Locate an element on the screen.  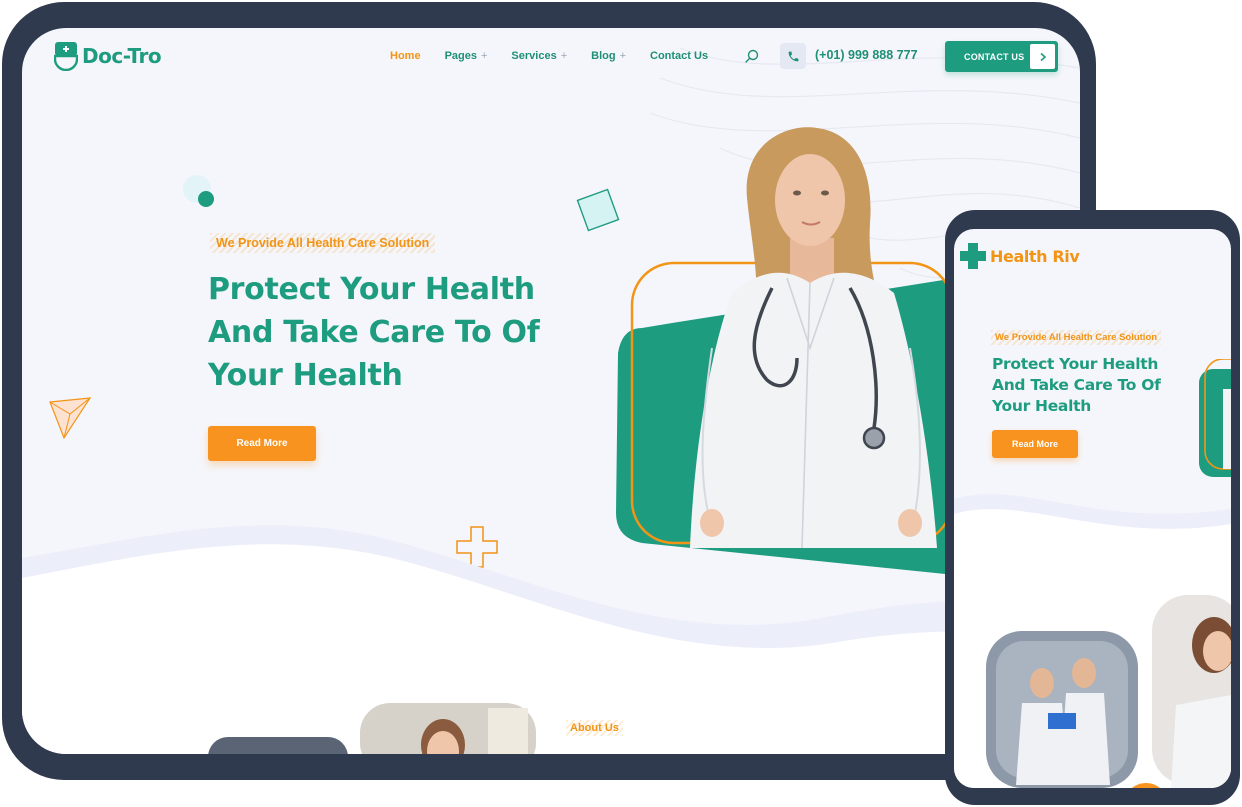
nav-services-label: Services is located at coordinates (534, 56).